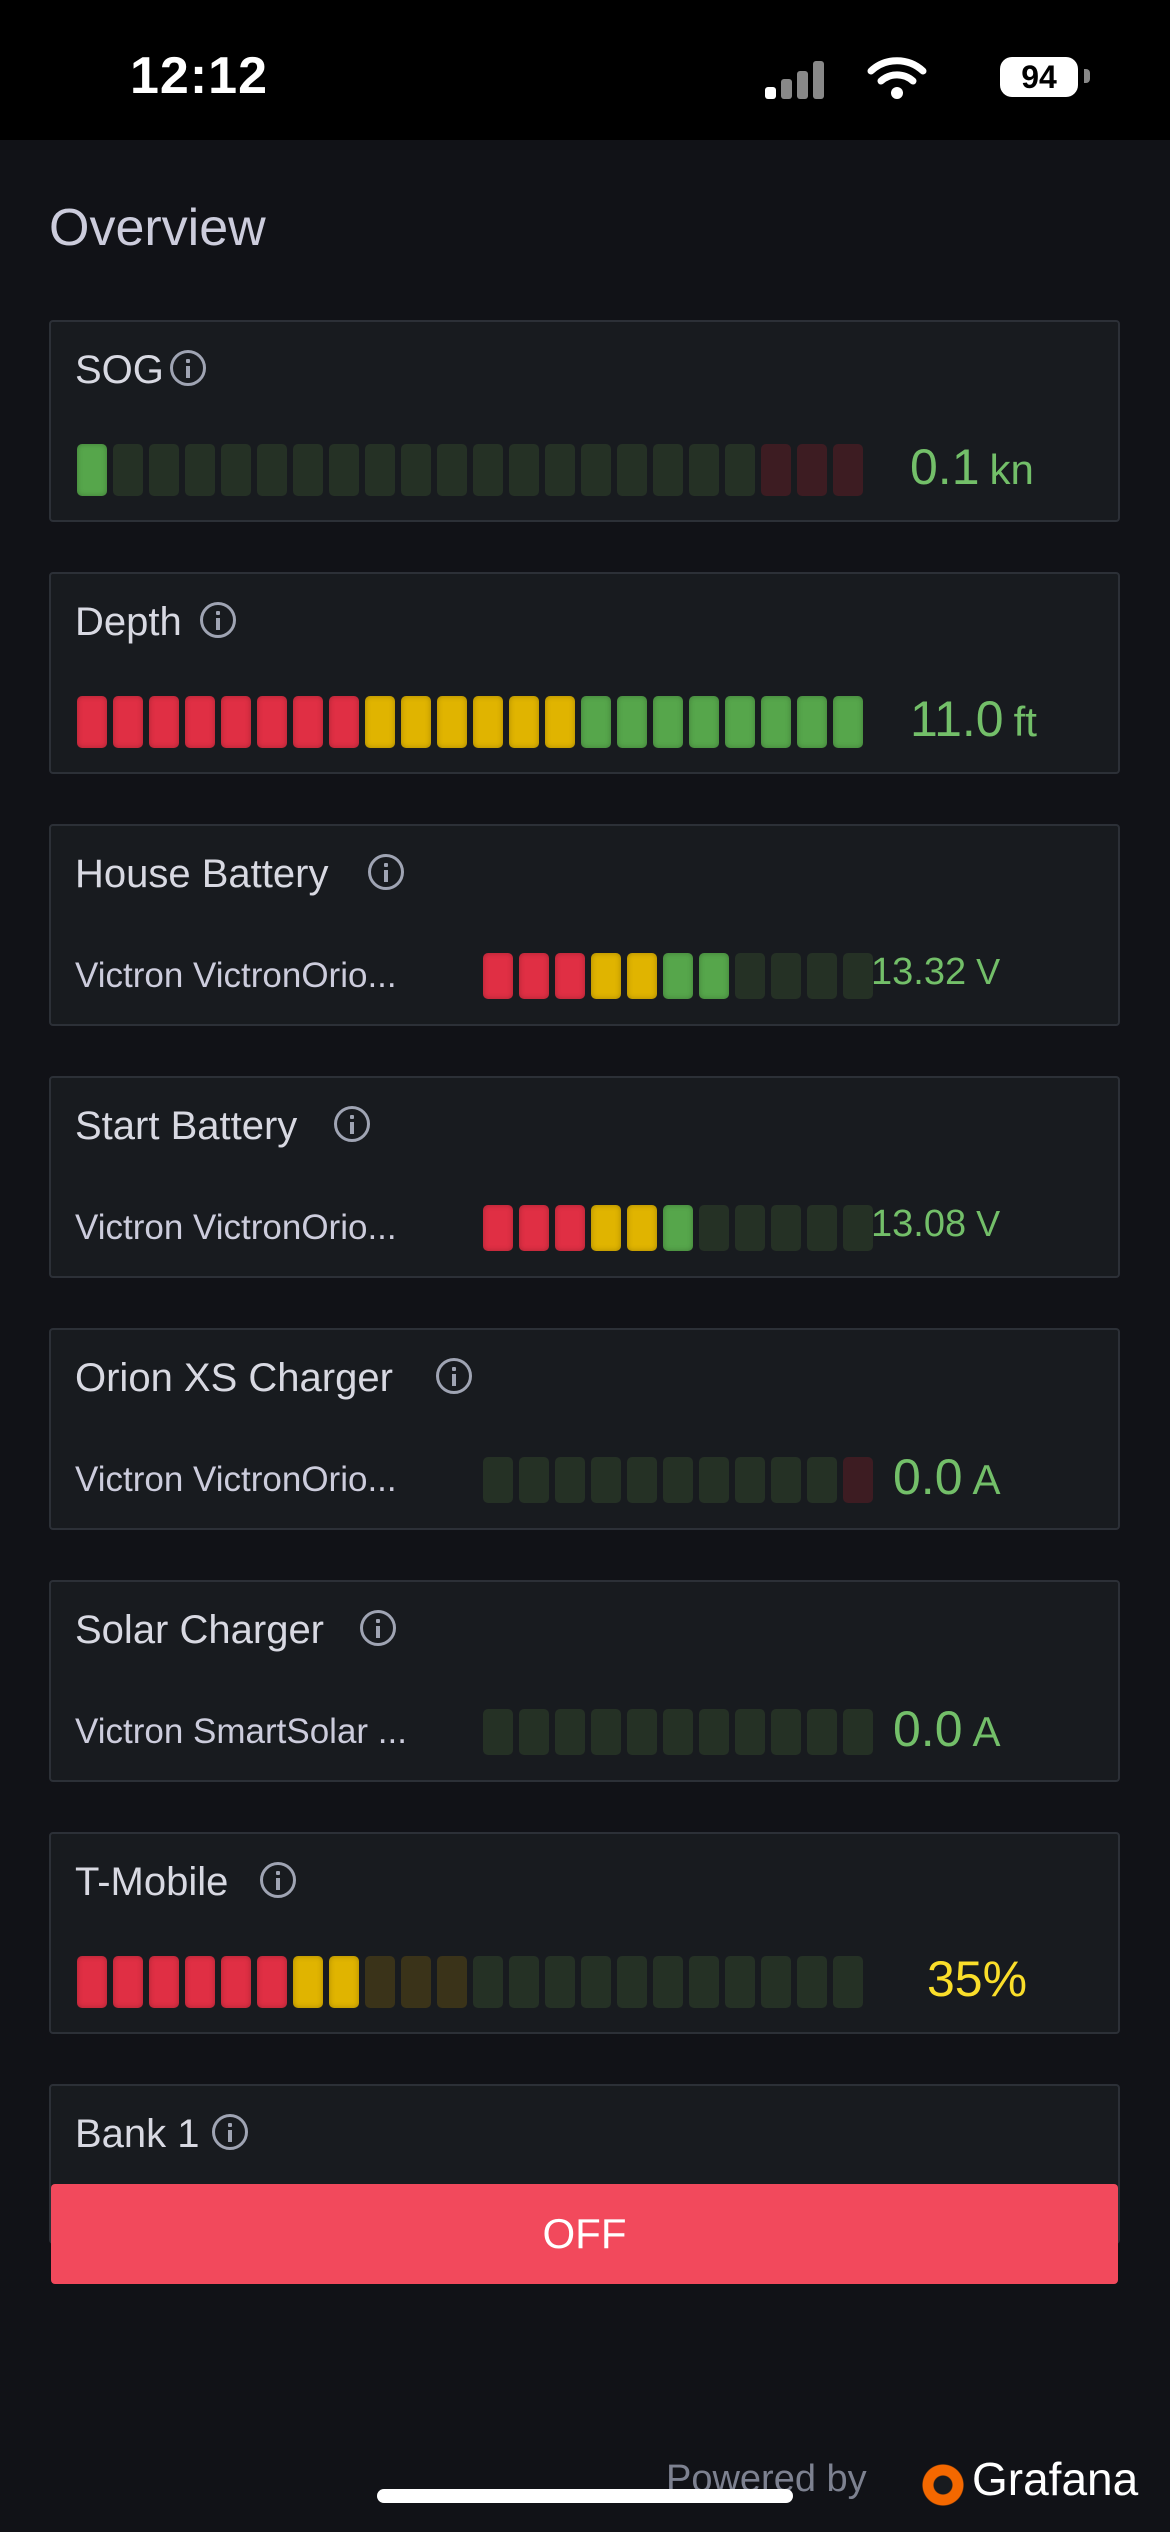 The width and height of the screenshot is (1170, 2532). I want to click on panel-value: 35%, so click(977, 1979).